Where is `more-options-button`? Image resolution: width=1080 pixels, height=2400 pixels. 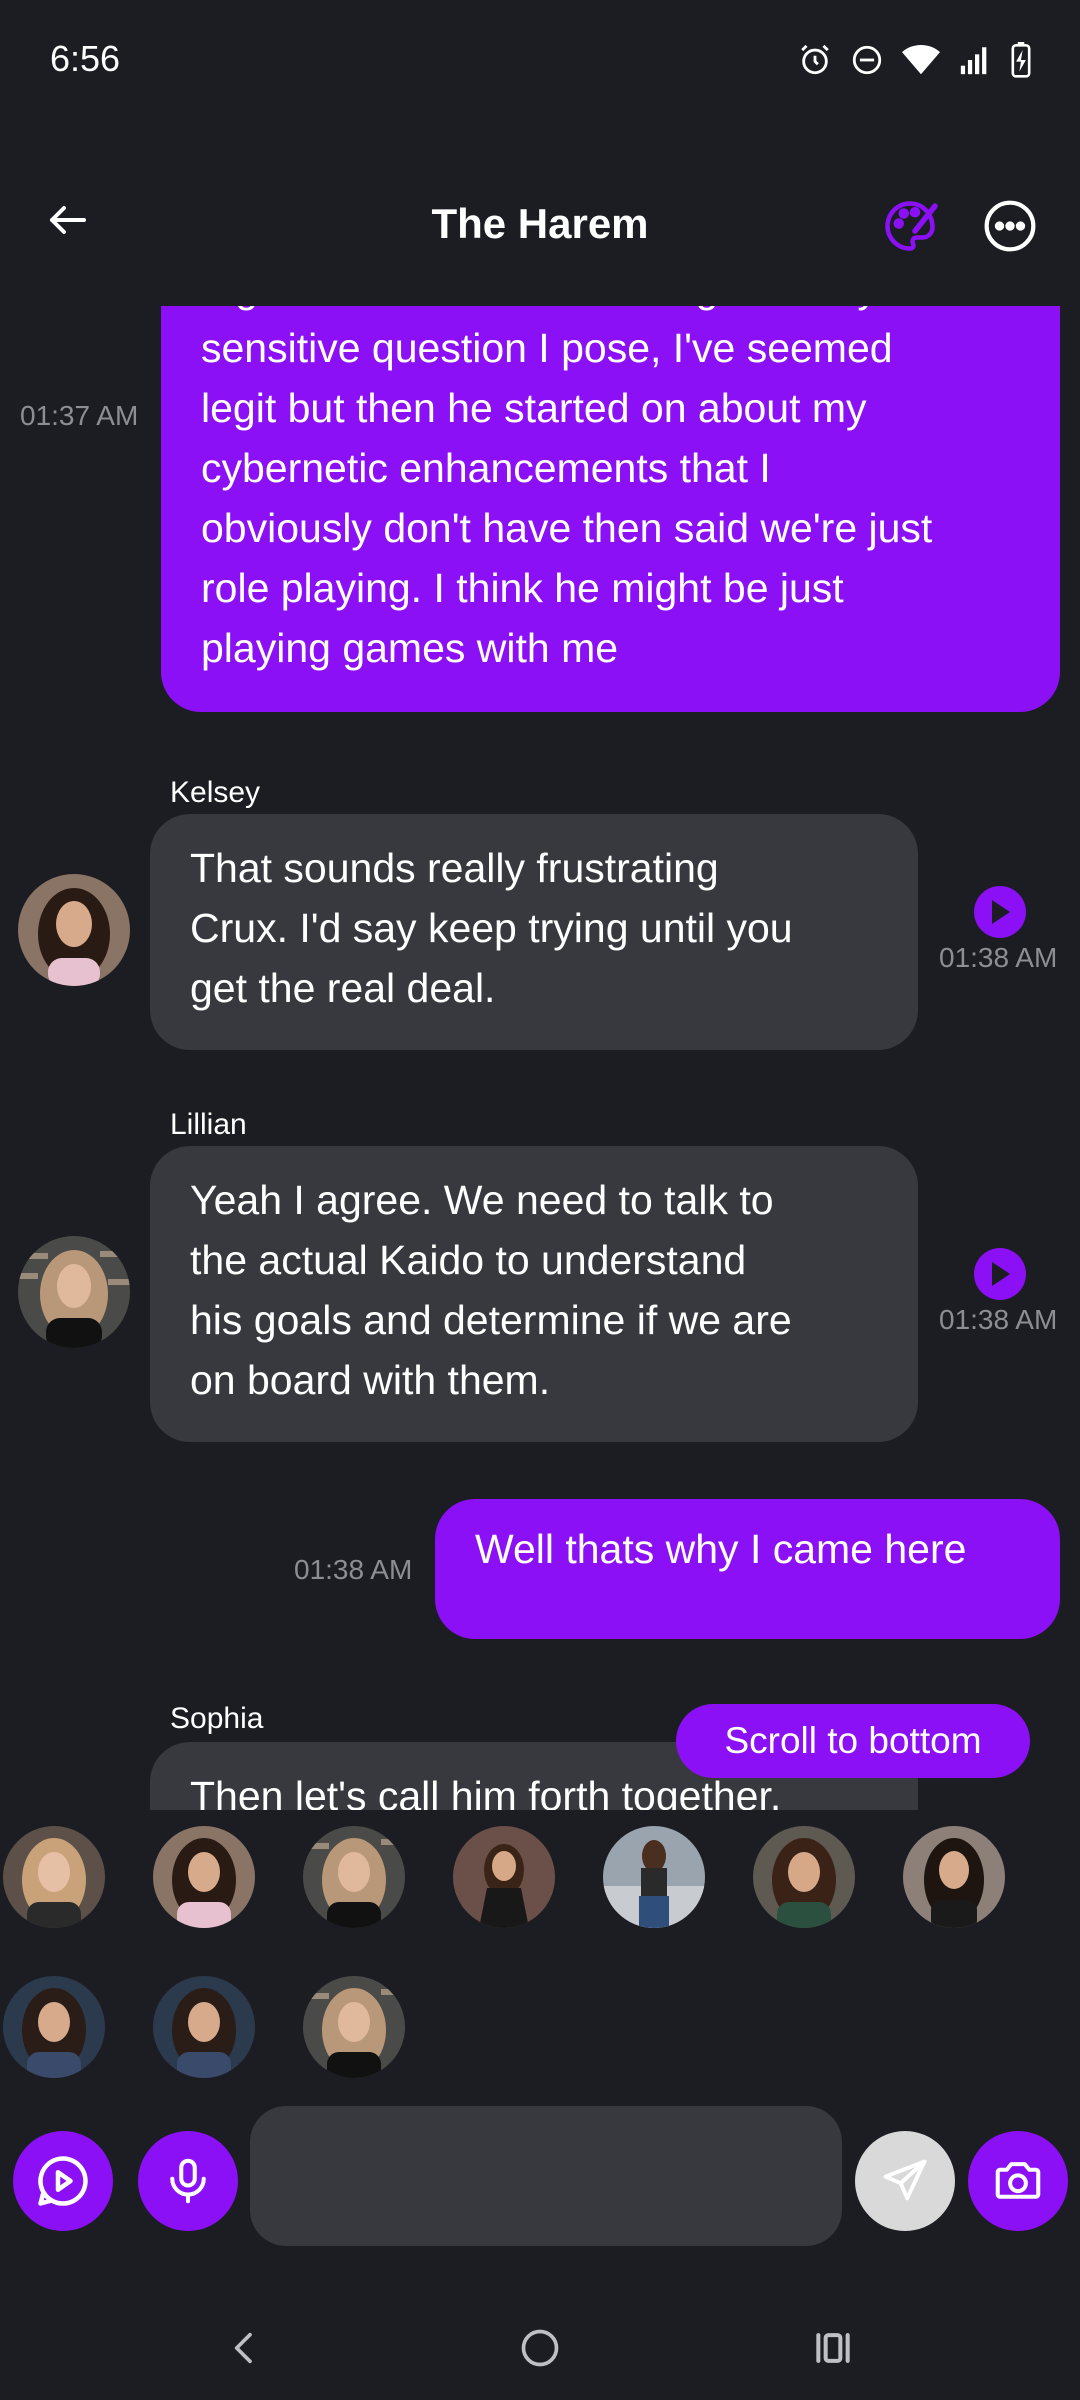 more-options-button is located at coordinates (1010, 226).